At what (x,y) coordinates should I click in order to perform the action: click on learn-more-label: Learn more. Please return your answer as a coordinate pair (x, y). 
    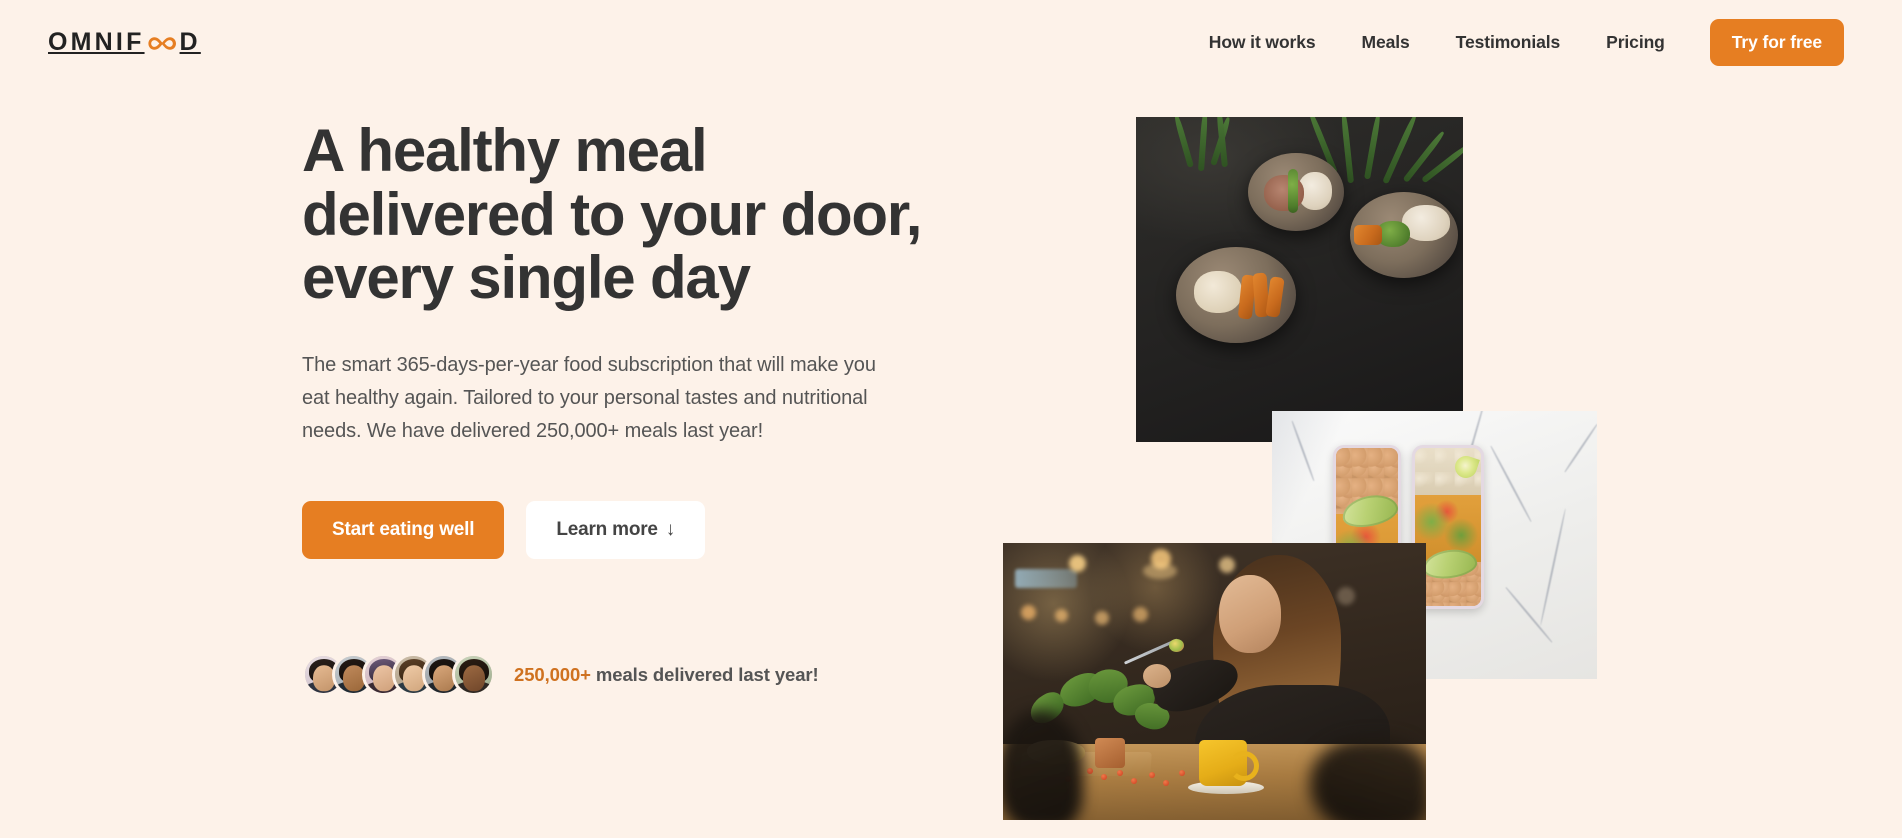
    Looking at the image, I should click on (607, 530).